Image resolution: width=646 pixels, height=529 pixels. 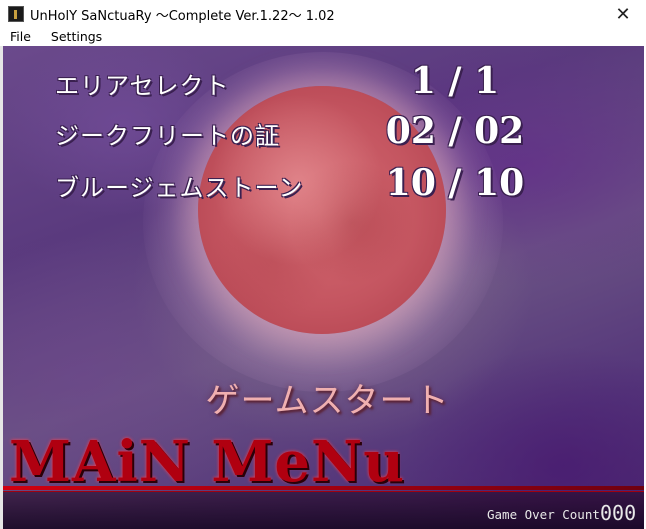 I want to click on menubar: File Settings, so click(x=323, y=37).